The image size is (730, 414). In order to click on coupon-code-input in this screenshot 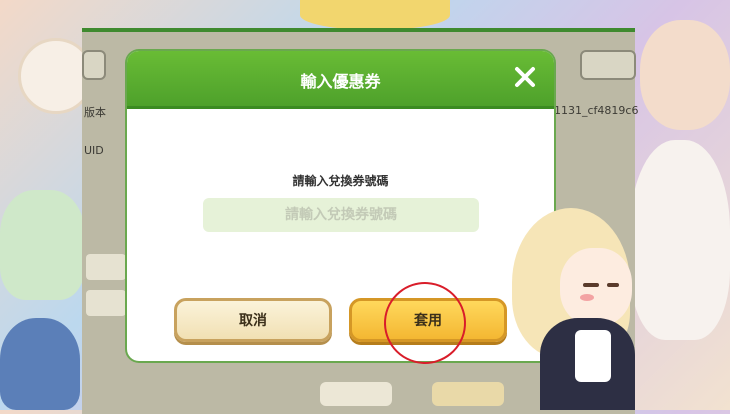, I will do `click(341, 215)`.